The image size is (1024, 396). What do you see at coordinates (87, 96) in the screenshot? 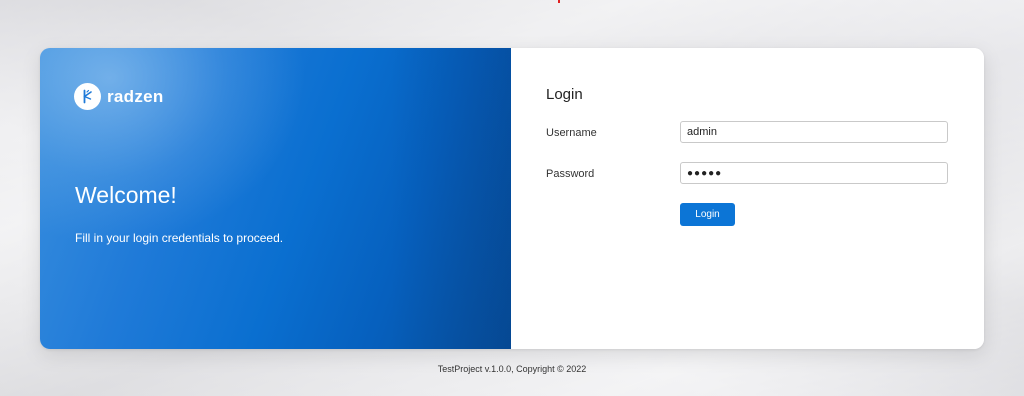
I see `radzen-logo-icon` at bounding box center [87, 96].